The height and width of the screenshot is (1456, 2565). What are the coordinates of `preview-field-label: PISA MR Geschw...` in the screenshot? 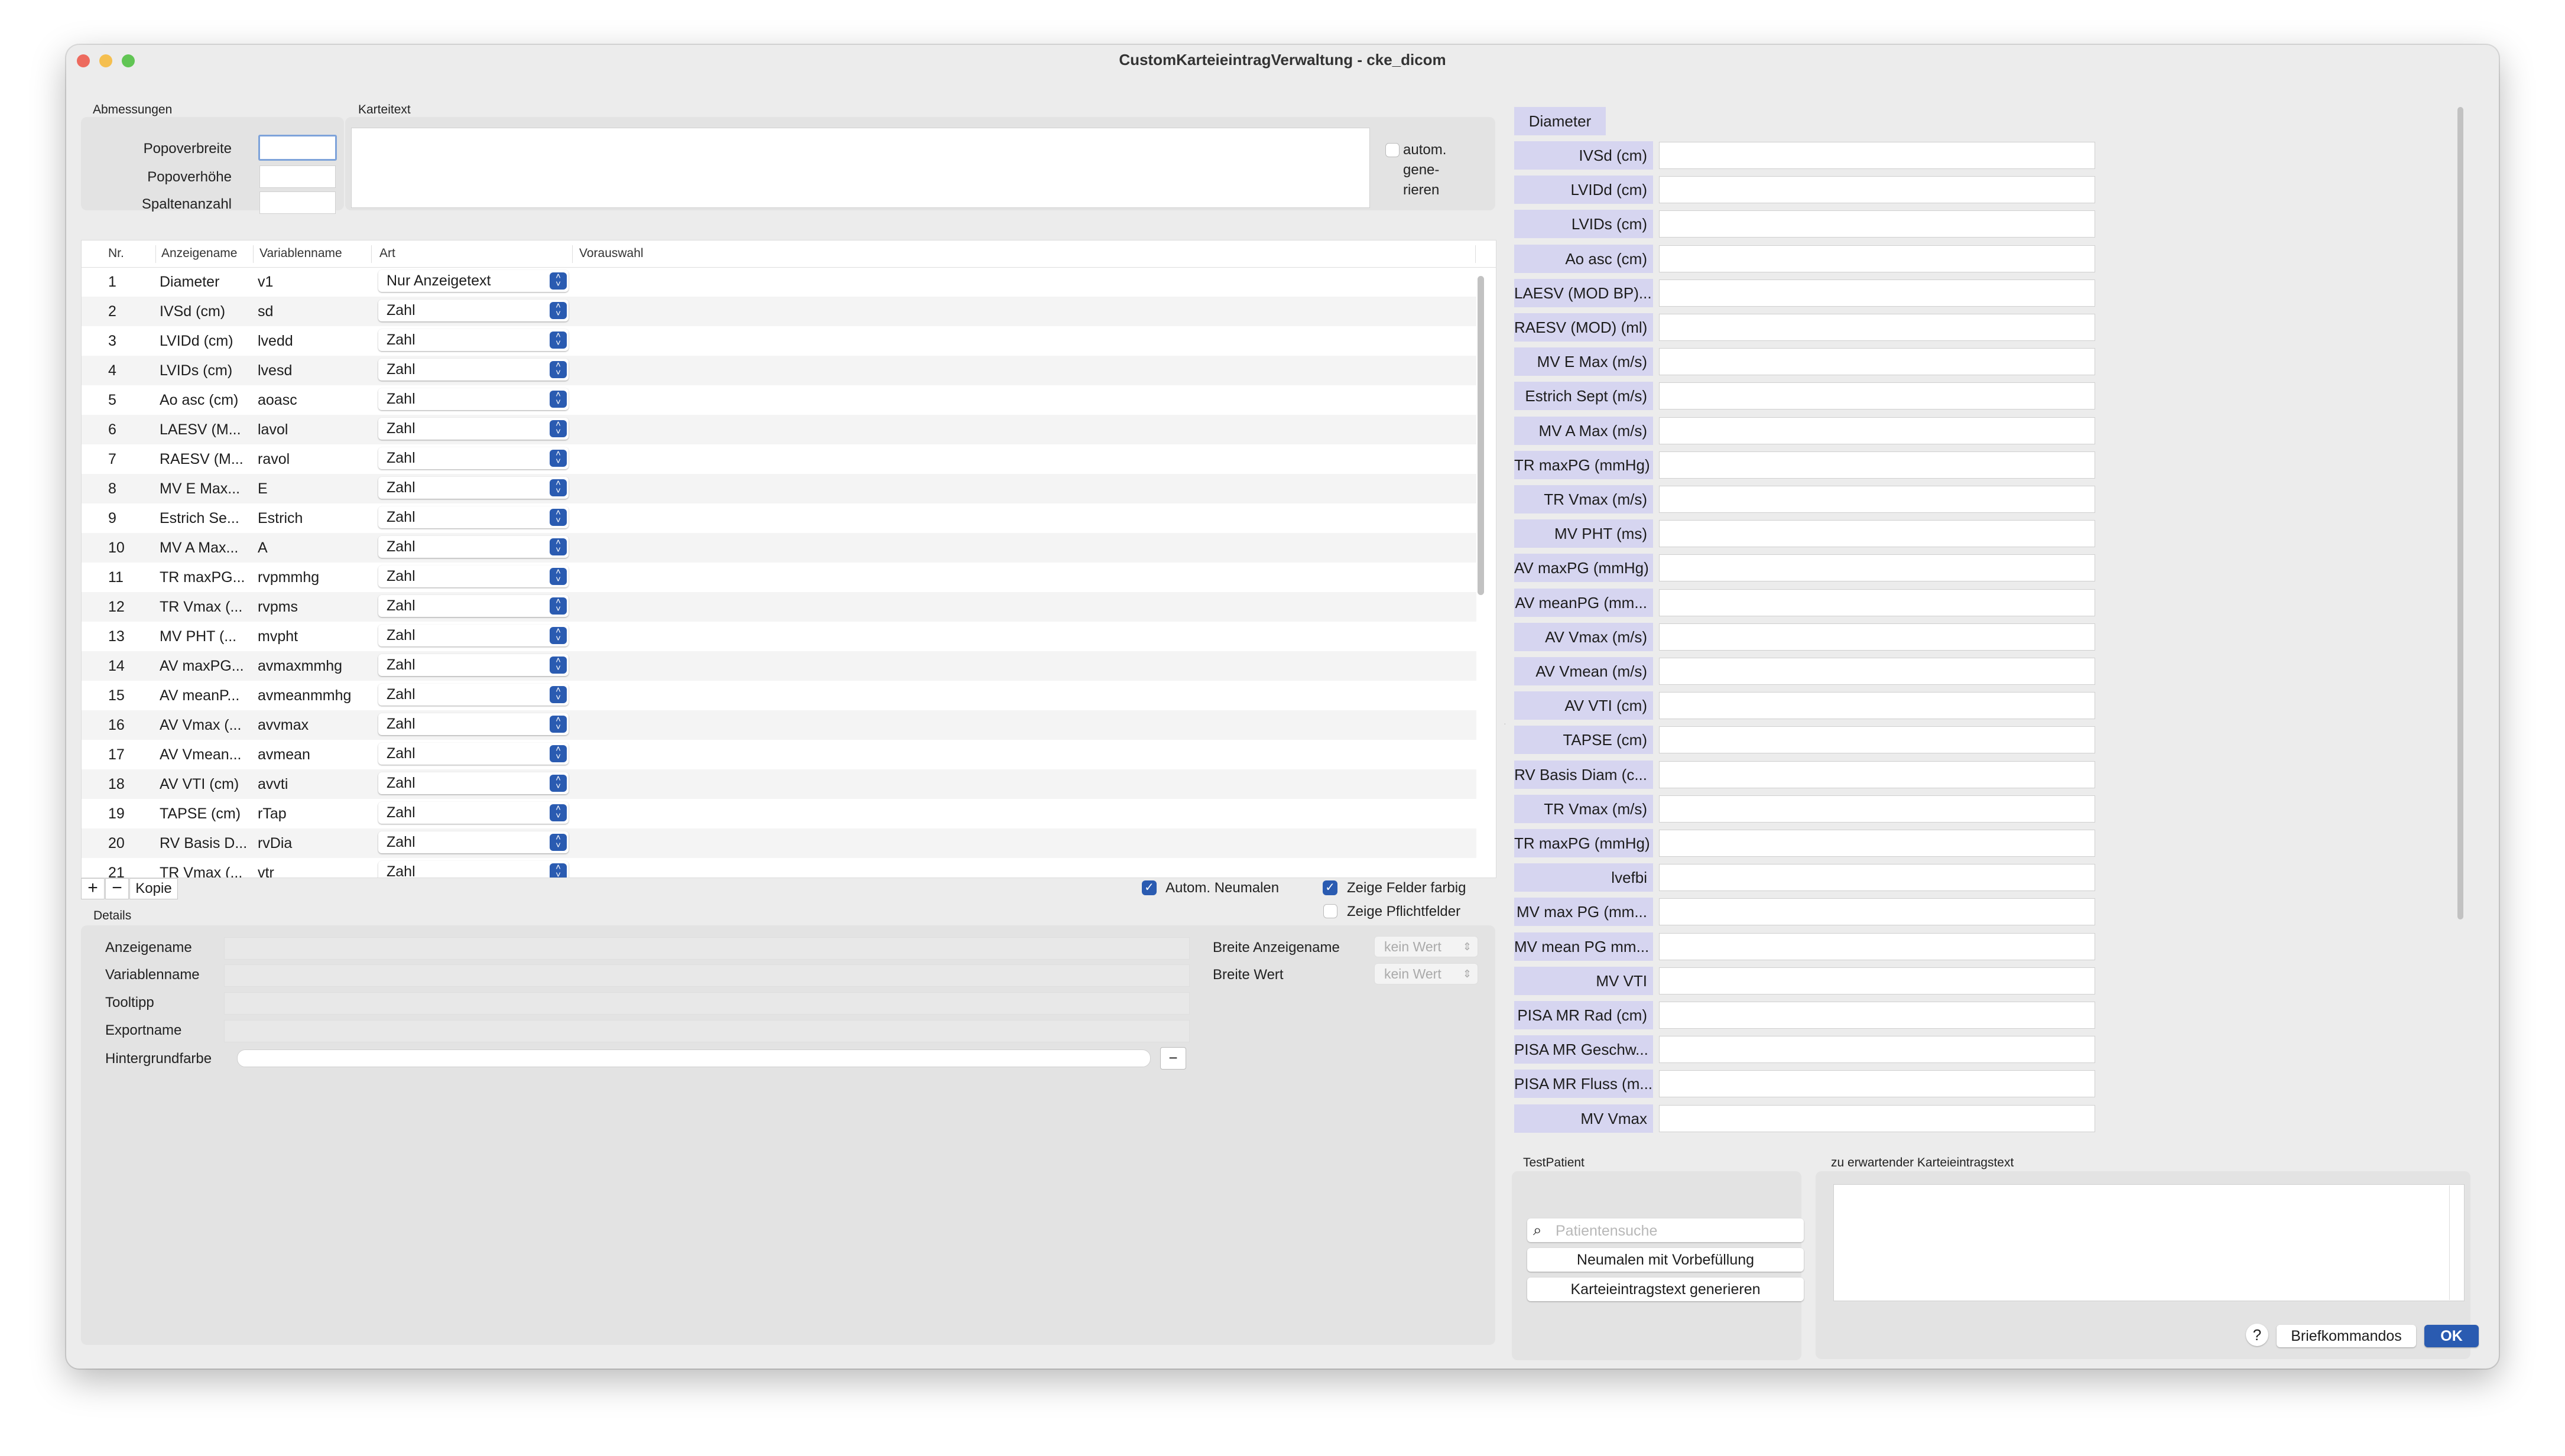 It's located at (1583, 1049).